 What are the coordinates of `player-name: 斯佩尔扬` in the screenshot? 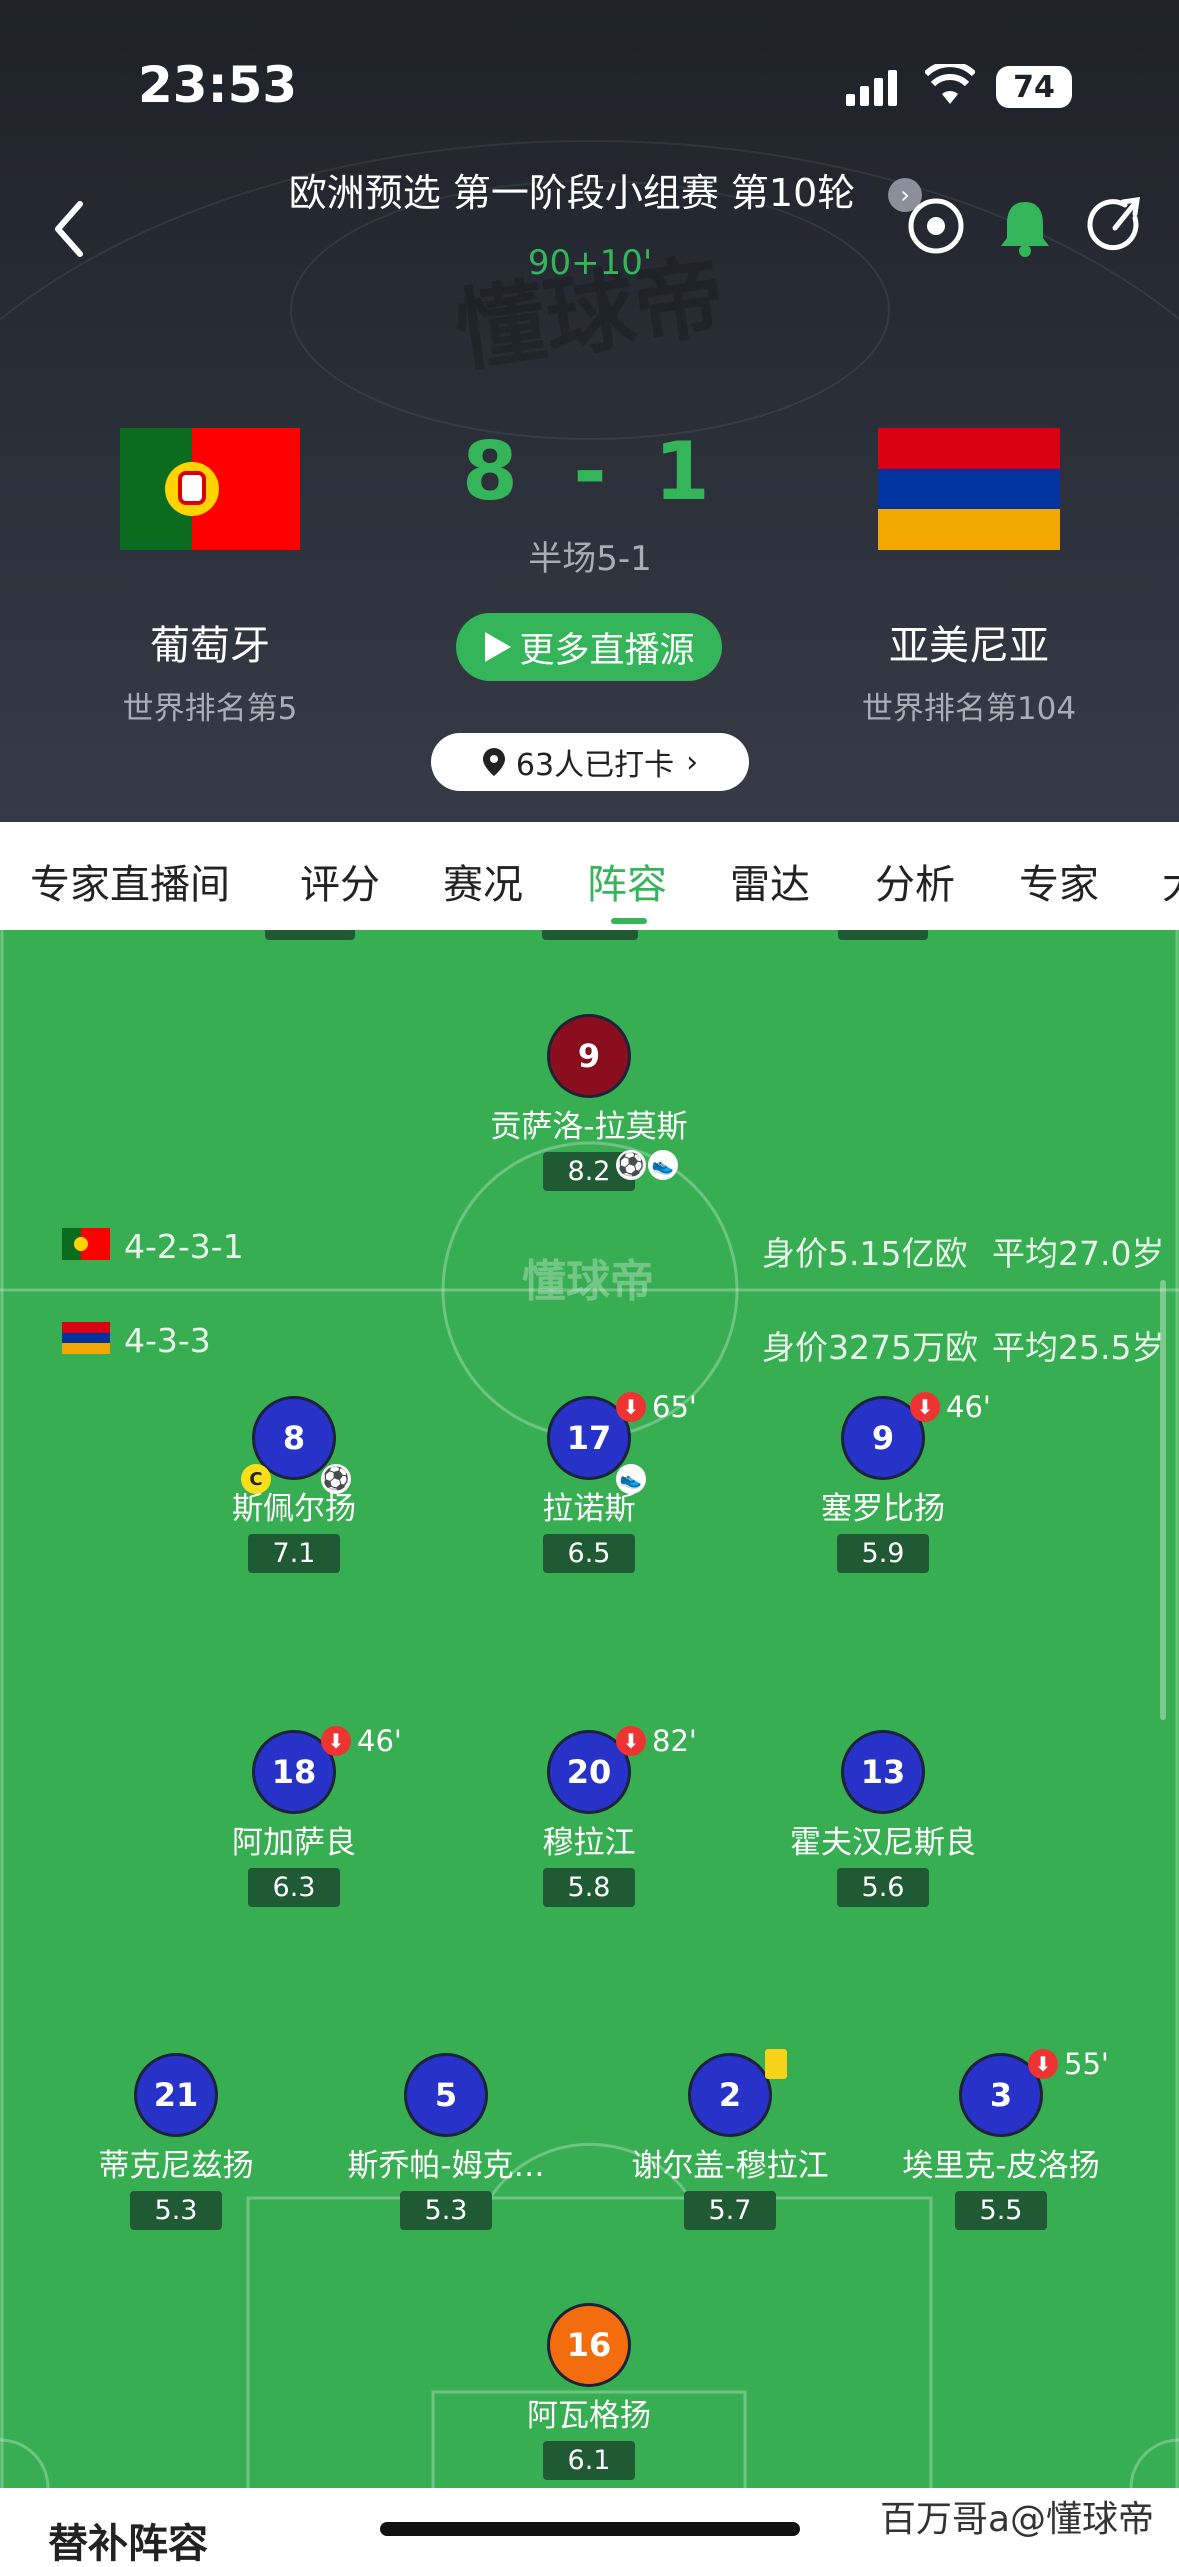 It's located at (294, 1509).